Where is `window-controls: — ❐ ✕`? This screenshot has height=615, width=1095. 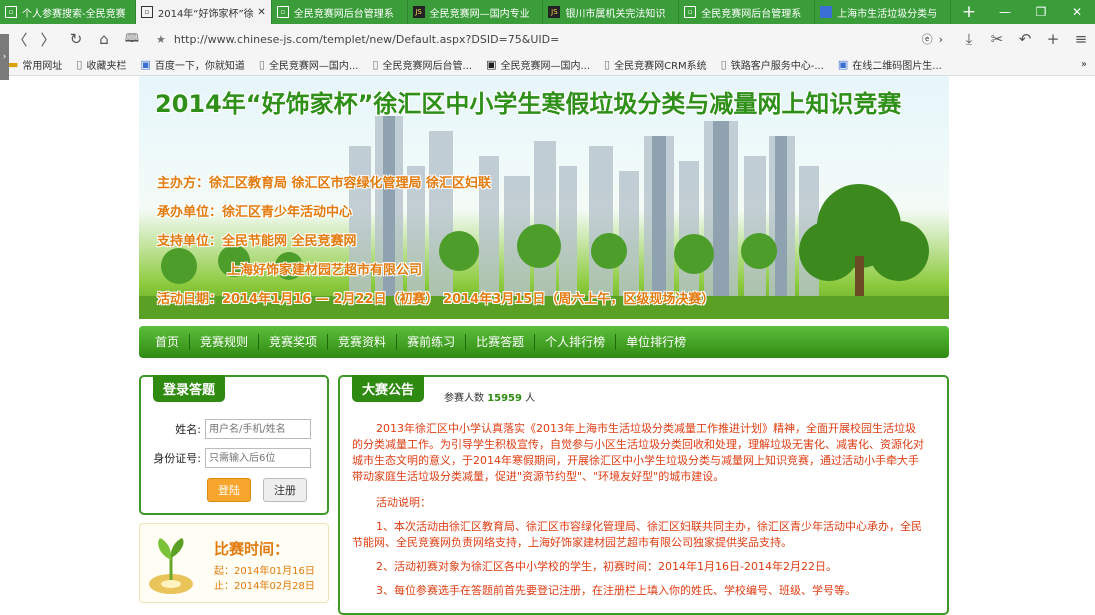
window-controls: — ❐ ✕ is located at coordinates (1041, 12).